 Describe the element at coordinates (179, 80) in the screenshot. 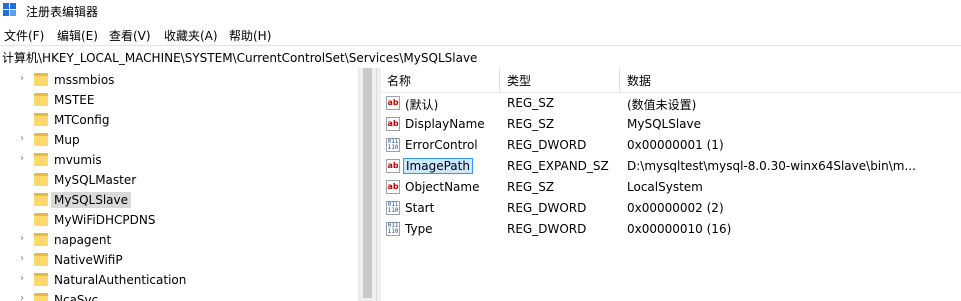

I see `tree-item: › mssmbios` at that location.